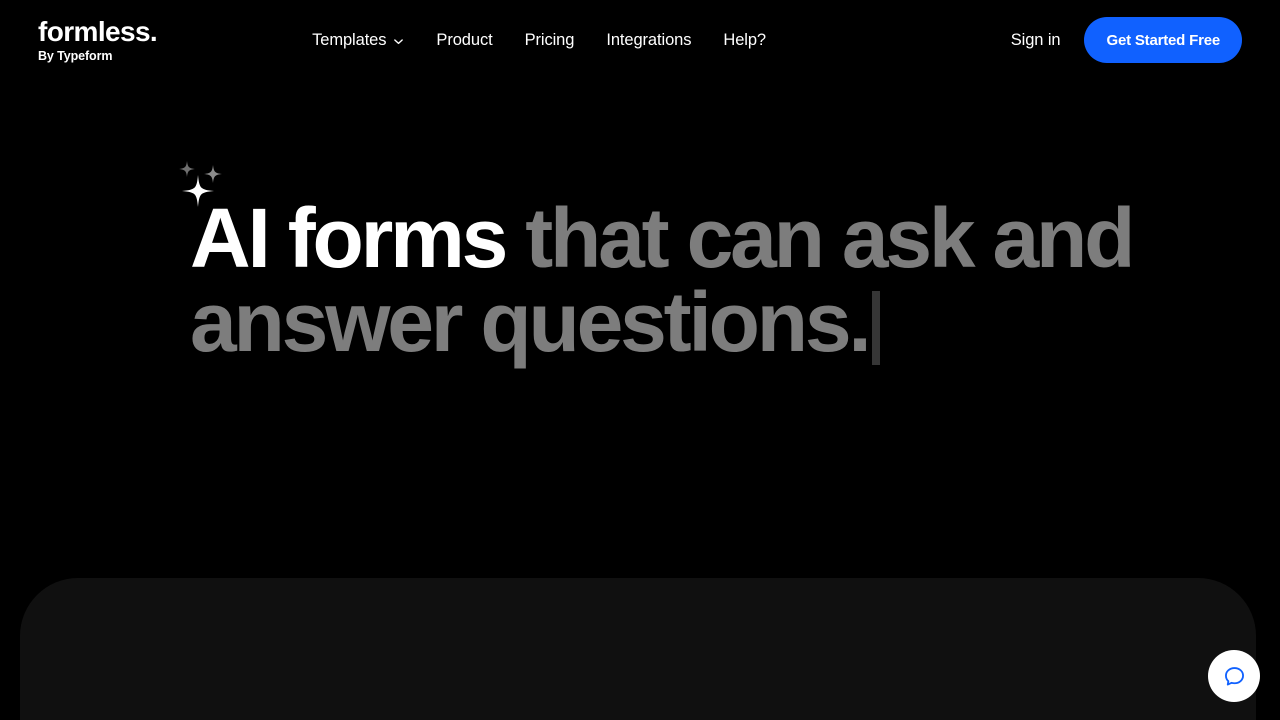 Image resolution: width=1280 pixels, height=720 pixels. What do you see at coordinates (398, 41) in the screenshot?
I see `chevron-down-icon` at bounding box center [398, 41].